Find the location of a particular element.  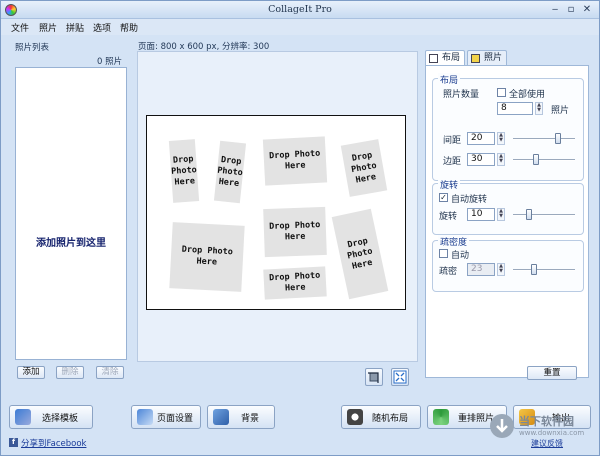

density-slider is located at coordinates (544, 270).